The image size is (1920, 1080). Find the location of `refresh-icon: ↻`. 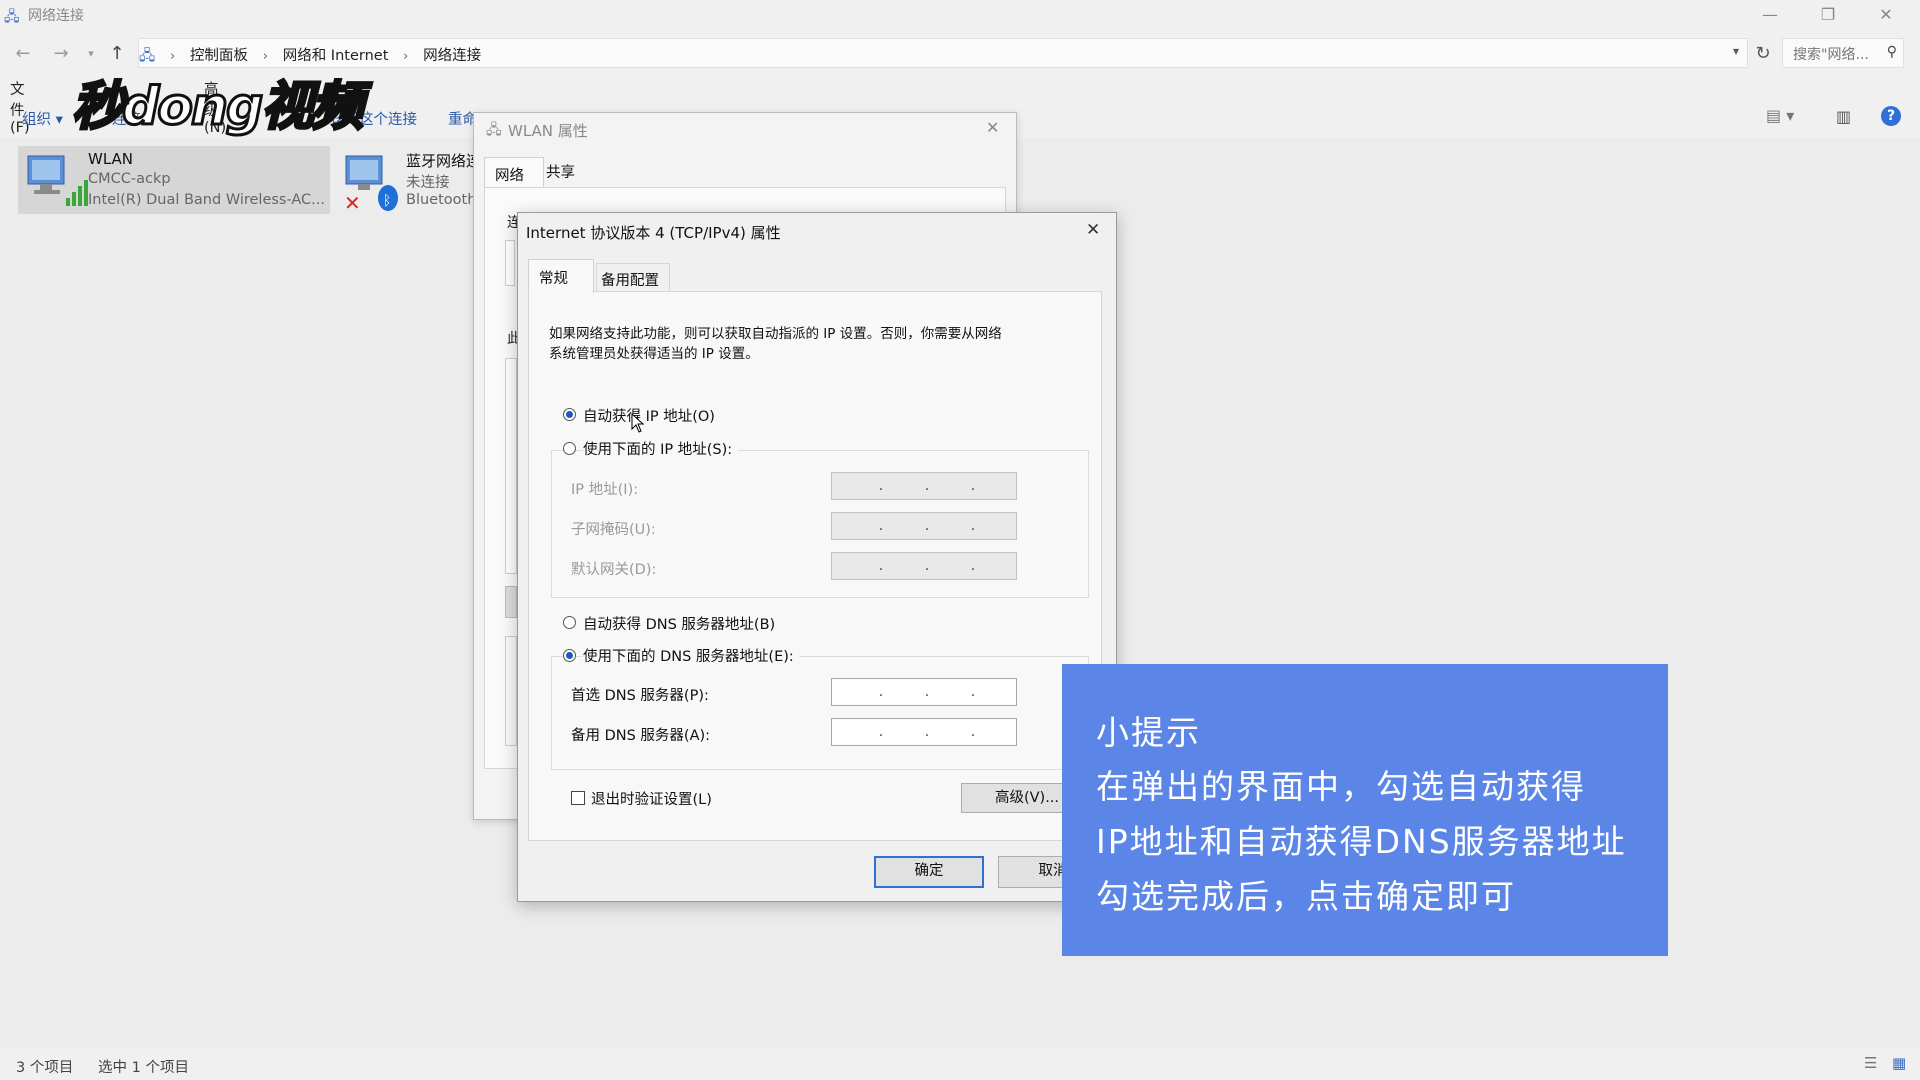

refresh-icon: ↻ is located at coordinates (1763, 54).